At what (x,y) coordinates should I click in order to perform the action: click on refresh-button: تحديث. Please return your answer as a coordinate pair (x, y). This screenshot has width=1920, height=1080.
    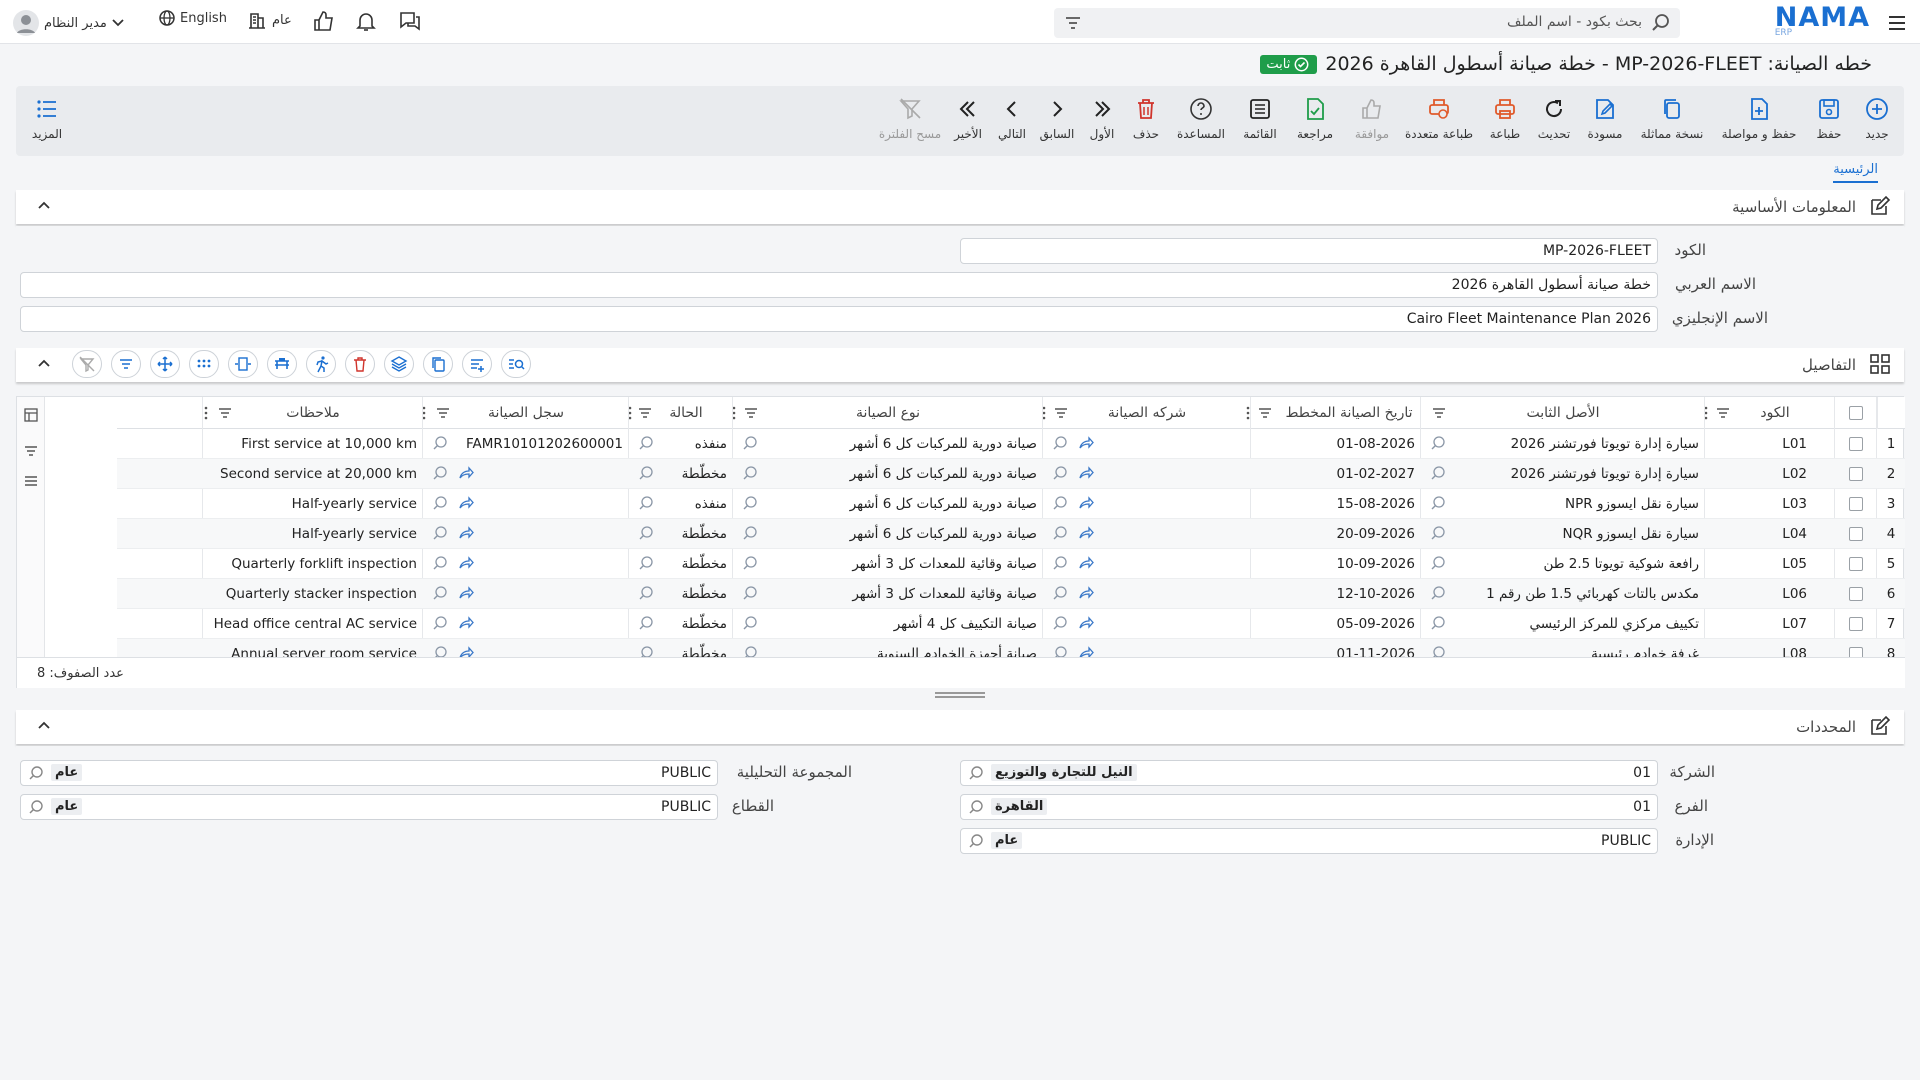
    Looking at the image, I should click on (1554, 118).